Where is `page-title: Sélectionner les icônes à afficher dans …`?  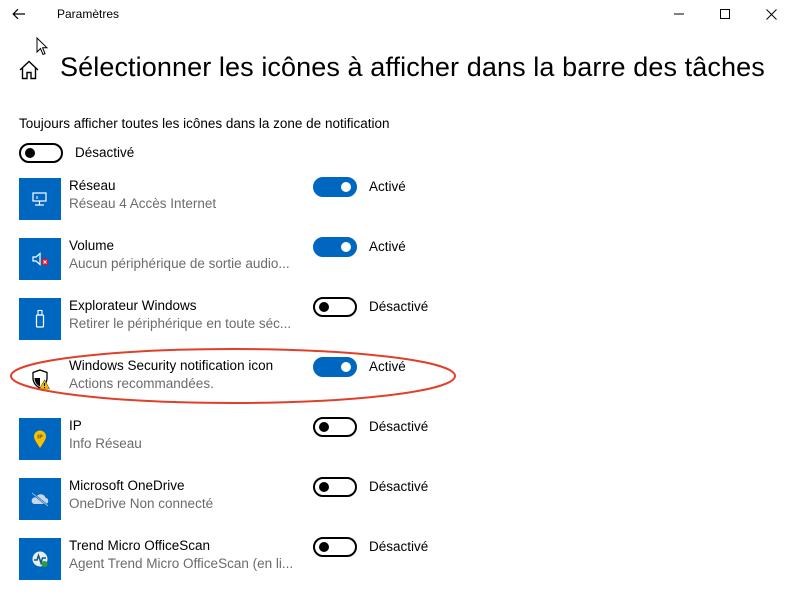 page-title: Sélectionner les icônes à afficher dans … is located at coordinates (412, 67).